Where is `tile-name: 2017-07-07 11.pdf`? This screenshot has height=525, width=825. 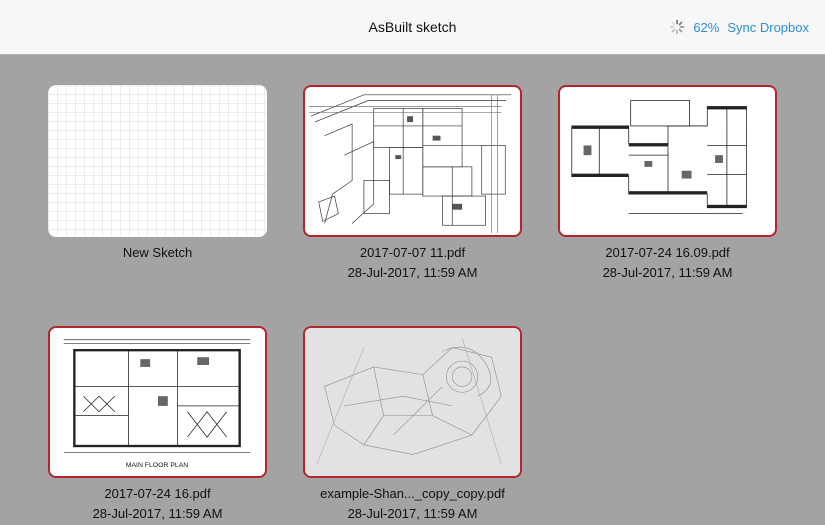 tile-name: 2017-07-07 11.pdf is located at coordinates (412, 252).